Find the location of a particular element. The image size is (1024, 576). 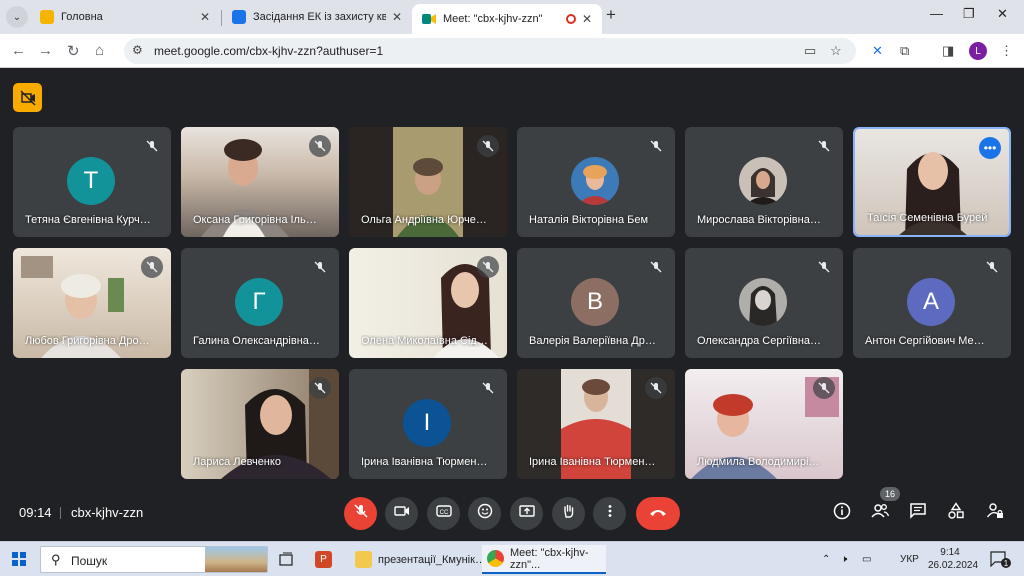

participant-tile-pinned: ••• Таїсія Семенівна Бурей is located at coordinates (932, 182).